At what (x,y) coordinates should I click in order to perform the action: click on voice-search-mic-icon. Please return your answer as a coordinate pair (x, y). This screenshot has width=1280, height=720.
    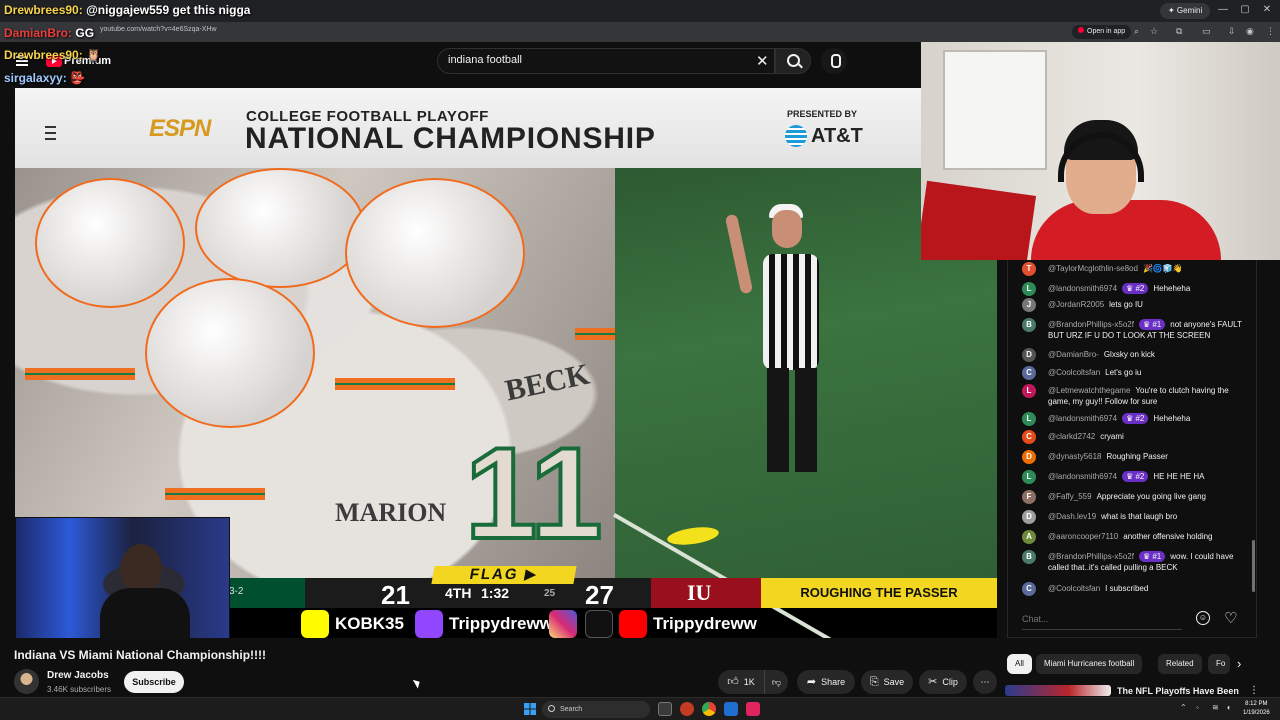
    Looking at the image, I should click on (834, 61).